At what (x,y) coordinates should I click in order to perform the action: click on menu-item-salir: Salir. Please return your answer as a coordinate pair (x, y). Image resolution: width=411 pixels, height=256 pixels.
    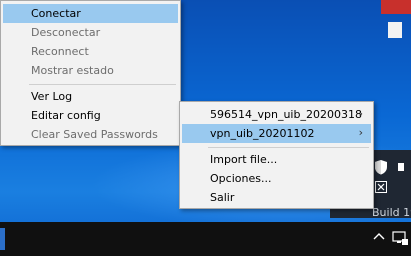
    Looking at the image, I should click on (276, 197).